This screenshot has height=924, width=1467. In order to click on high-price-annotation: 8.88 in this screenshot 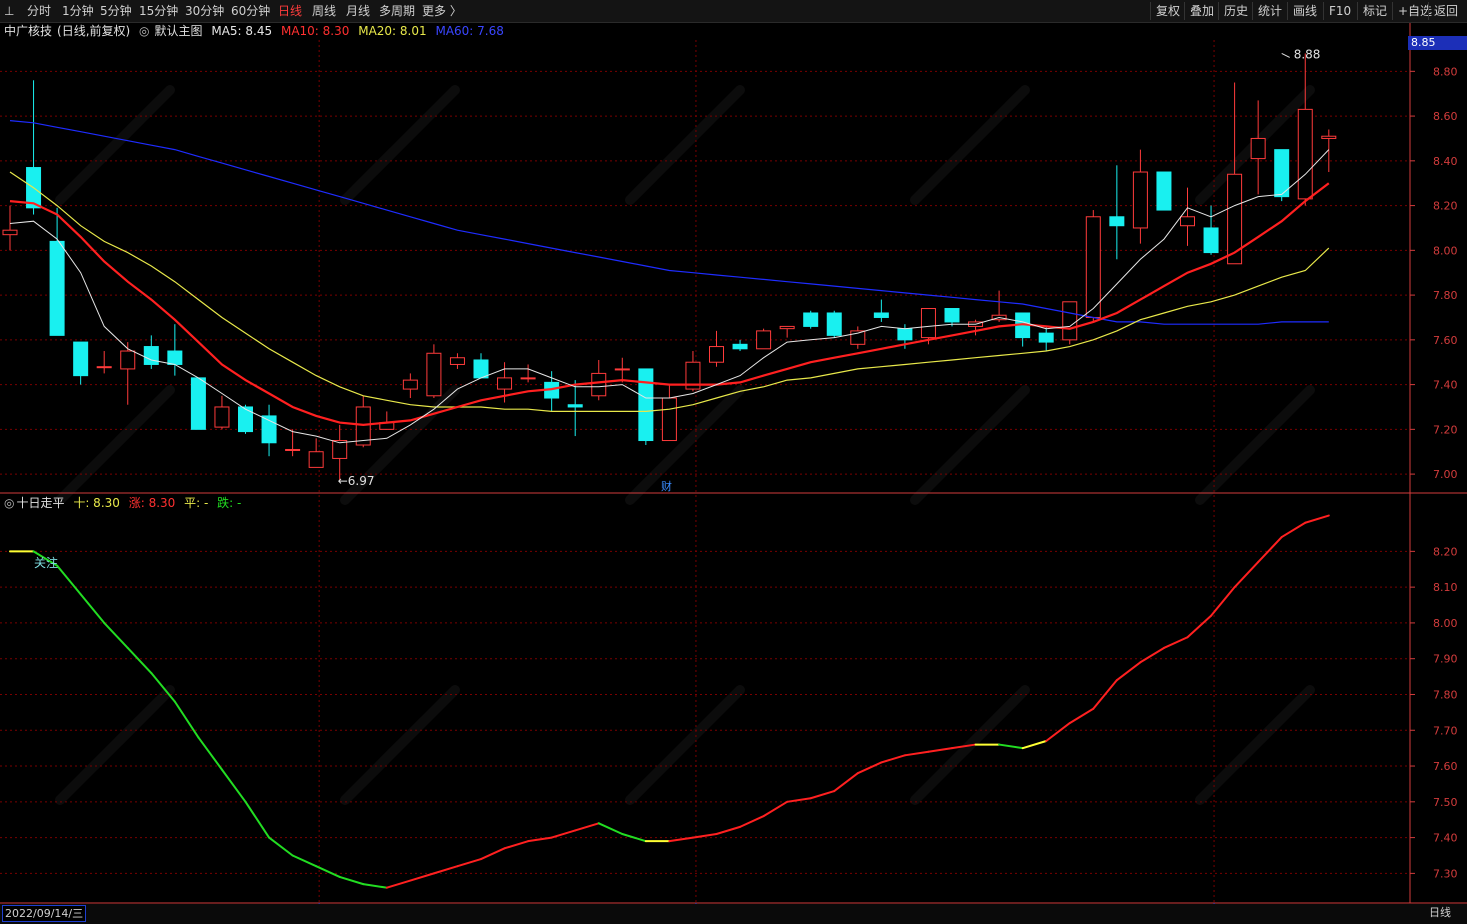, I will do `click(1307, 54)`.